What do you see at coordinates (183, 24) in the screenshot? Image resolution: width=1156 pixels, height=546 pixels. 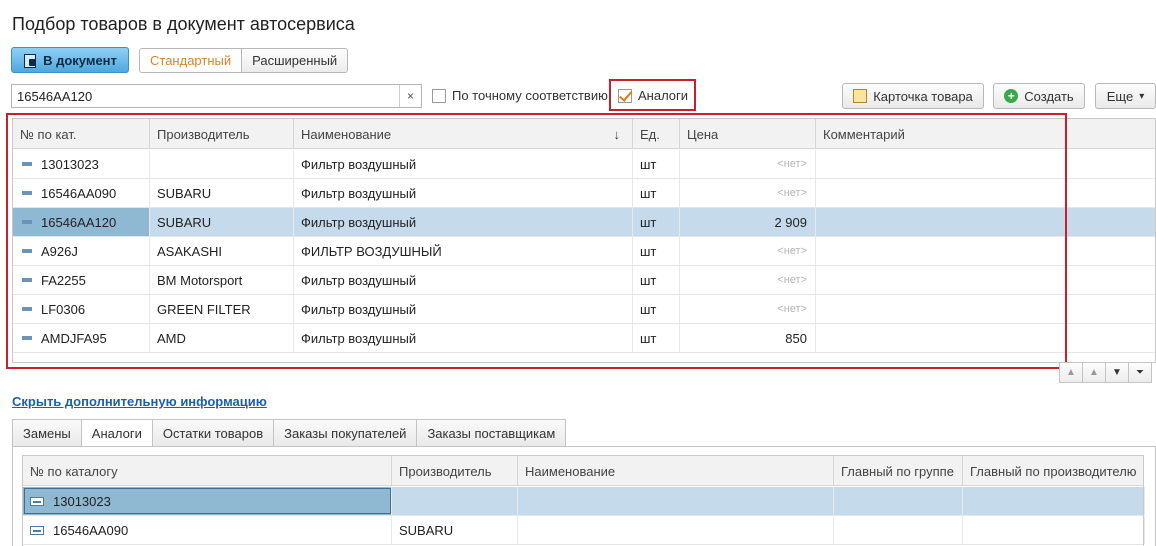 I see `page-title: Подбор товаров в документ автосервиса` at bounding box center [183, 24].